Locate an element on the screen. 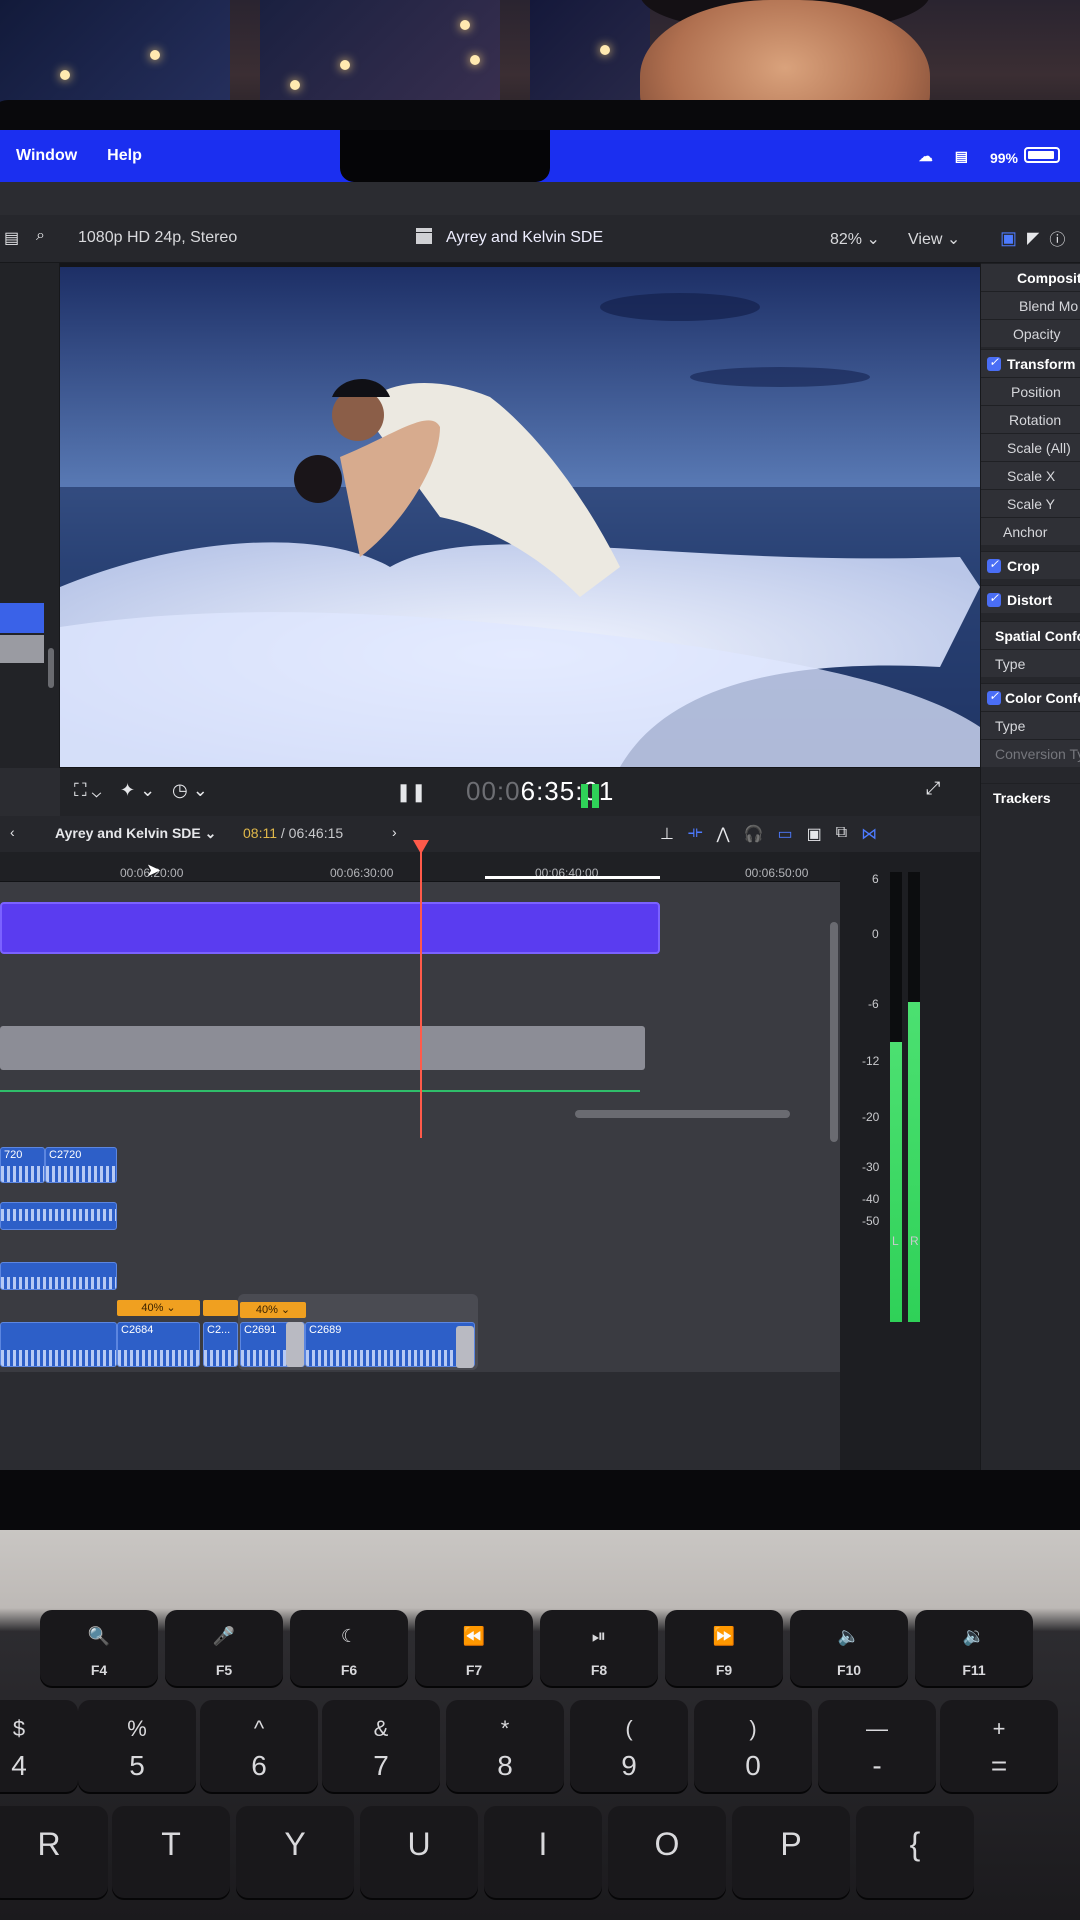 Image resolution: width=1080 pixels, height=1920 pixels. clip-c2720b: C2720 is located at coordinates (81, 1165).